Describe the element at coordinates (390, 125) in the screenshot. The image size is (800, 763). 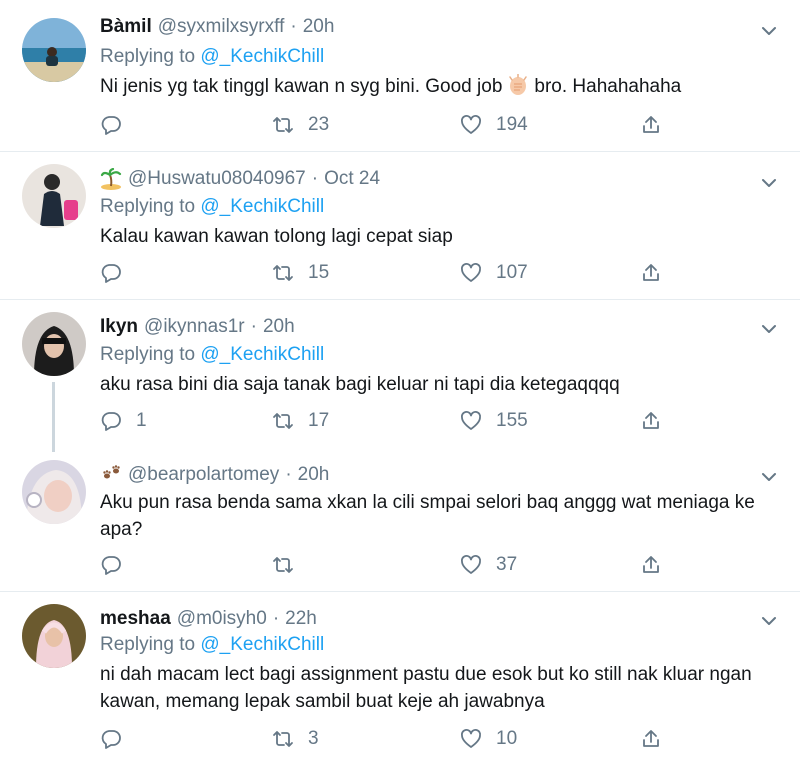
I see `tweet-actions: 23 194` at that location.